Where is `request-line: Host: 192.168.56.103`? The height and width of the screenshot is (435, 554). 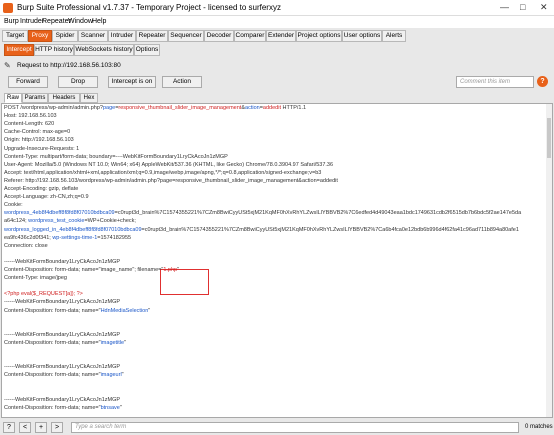
request-line: Host: 192.168.56.103 is located at coordinates (30, 116).